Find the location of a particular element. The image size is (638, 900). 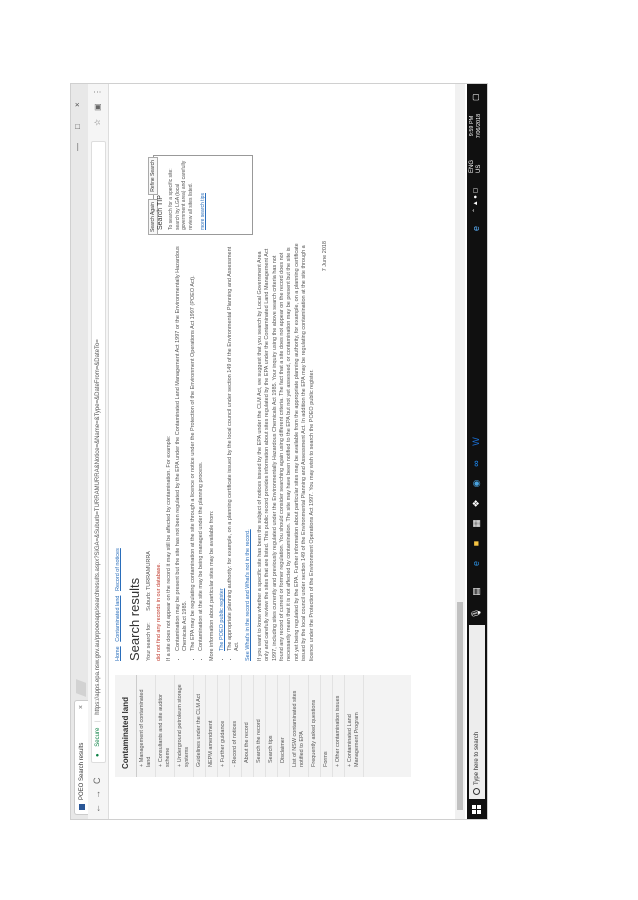

clock-time: 9:59 PM is located at coordinates (472, 126).